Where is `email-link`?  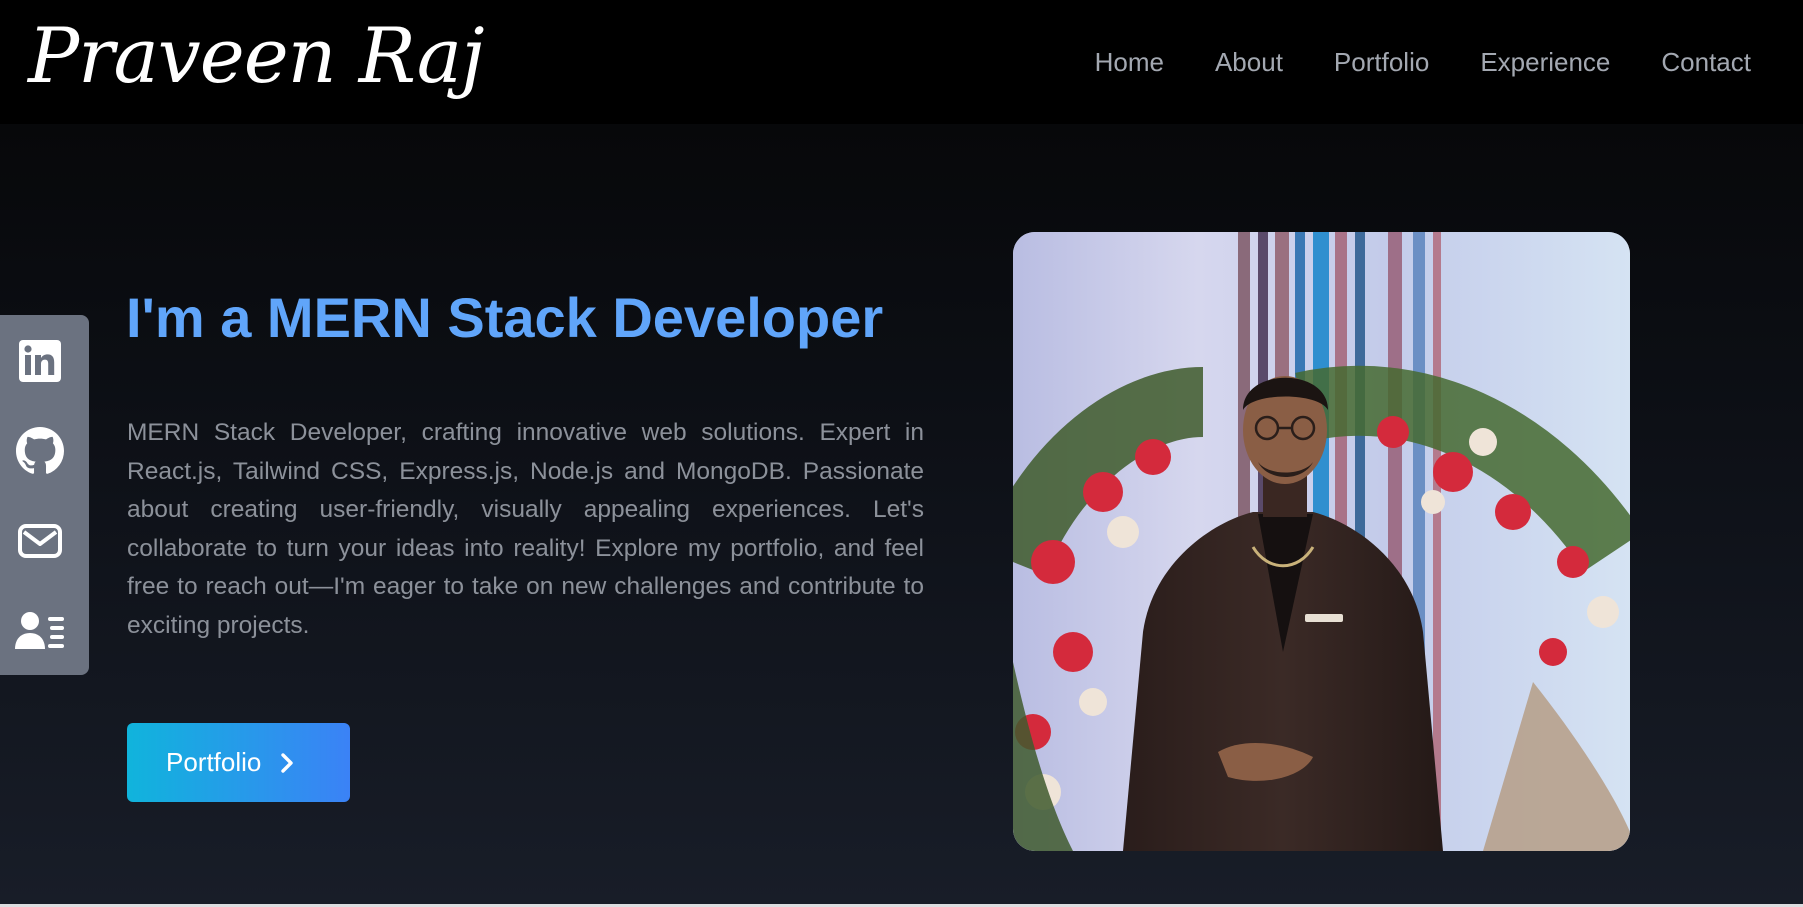
email-link is located at coordinates (40, 541).